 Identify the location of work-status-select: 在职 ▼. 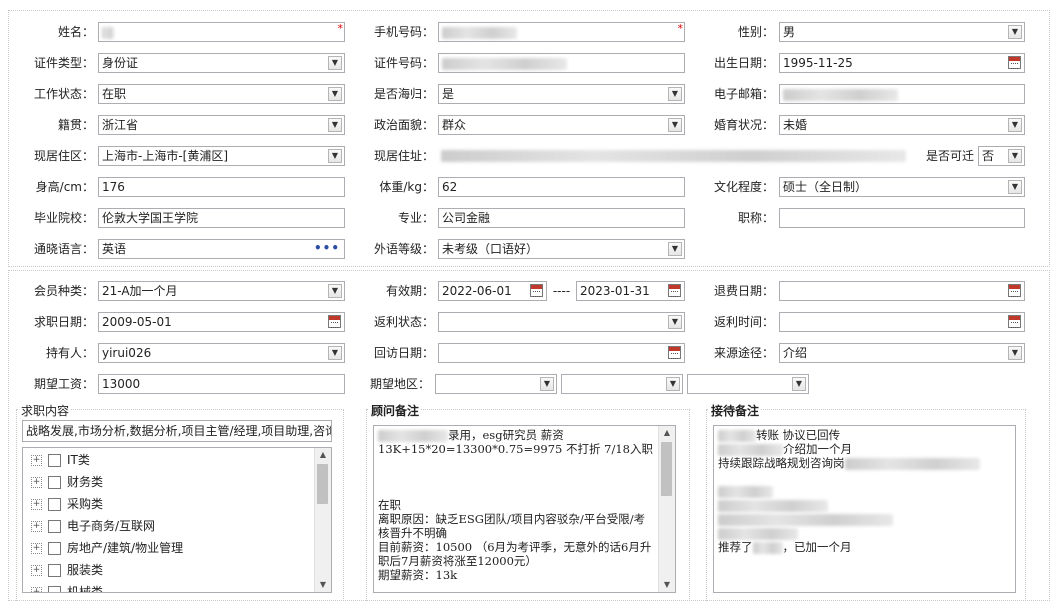
(221, 94).